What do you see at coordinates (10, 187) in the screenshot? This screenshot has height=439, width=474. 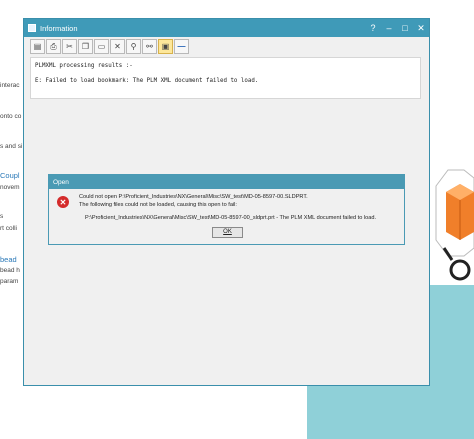 I see `bg-text-line: novem` at bounding box center [10, 187].